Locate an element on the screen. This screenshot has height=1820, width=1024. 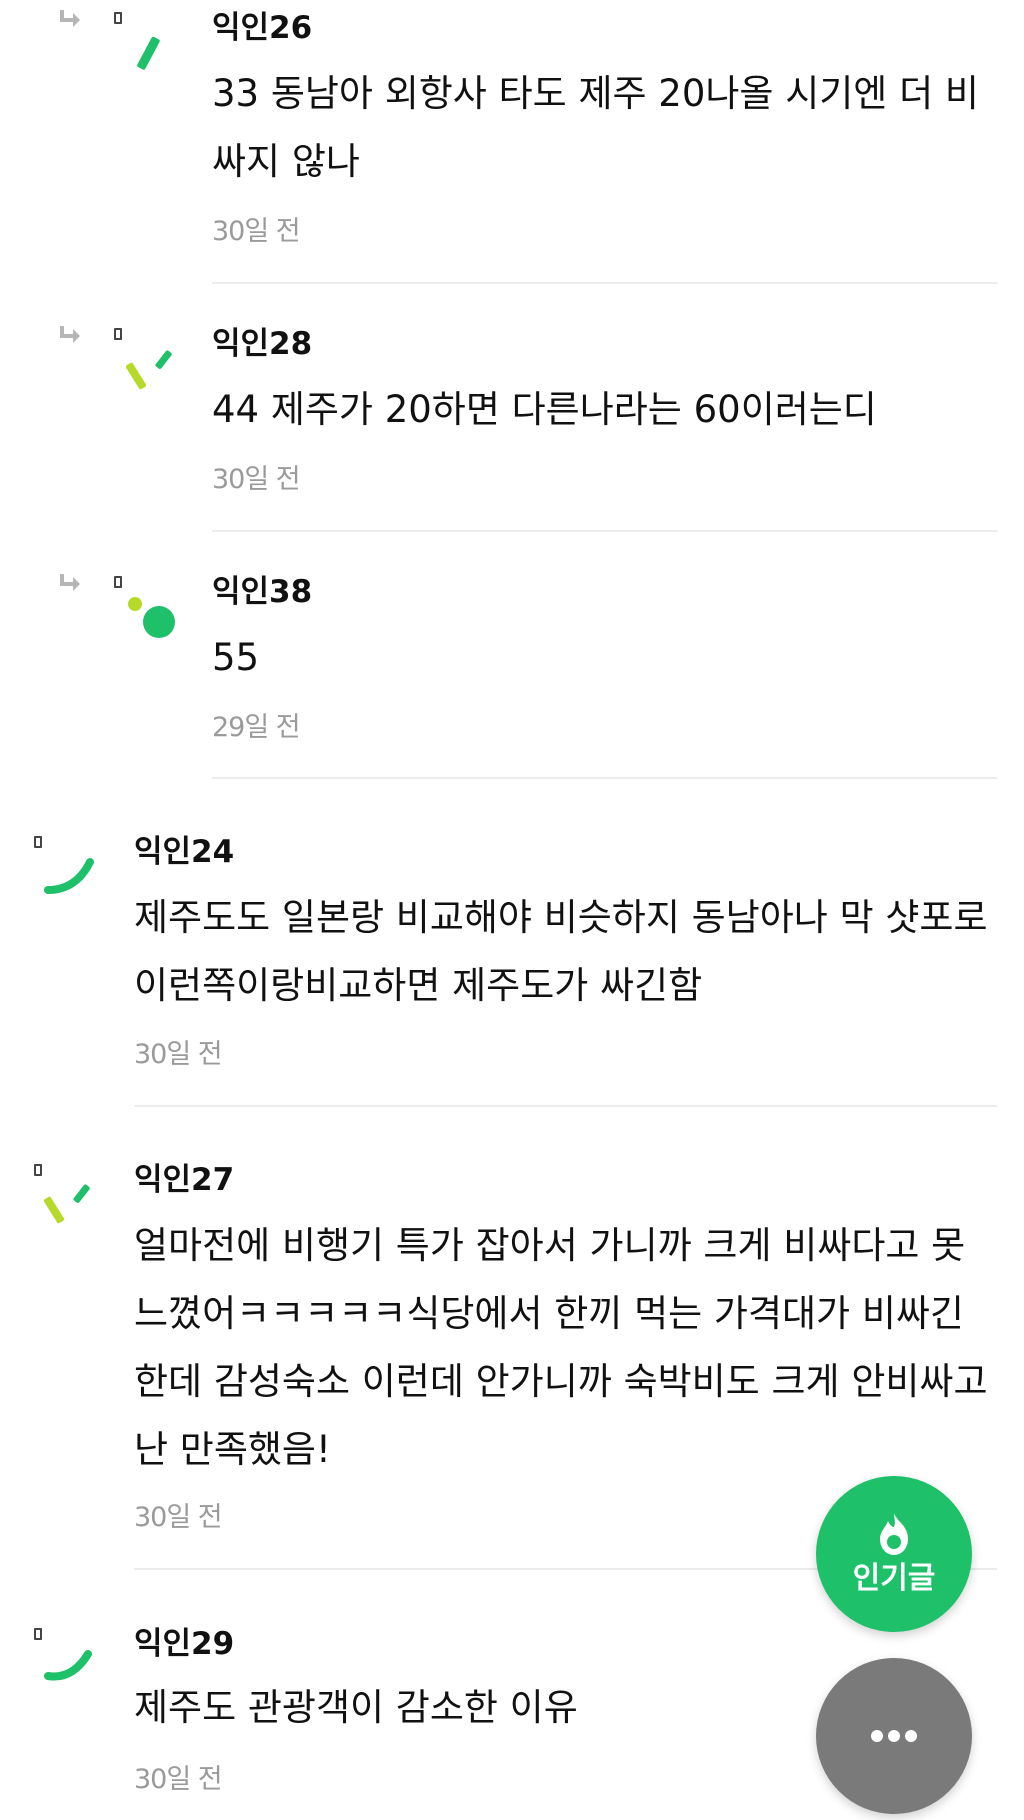
comment-author: 익인38 is located at coordinates (262, 592).